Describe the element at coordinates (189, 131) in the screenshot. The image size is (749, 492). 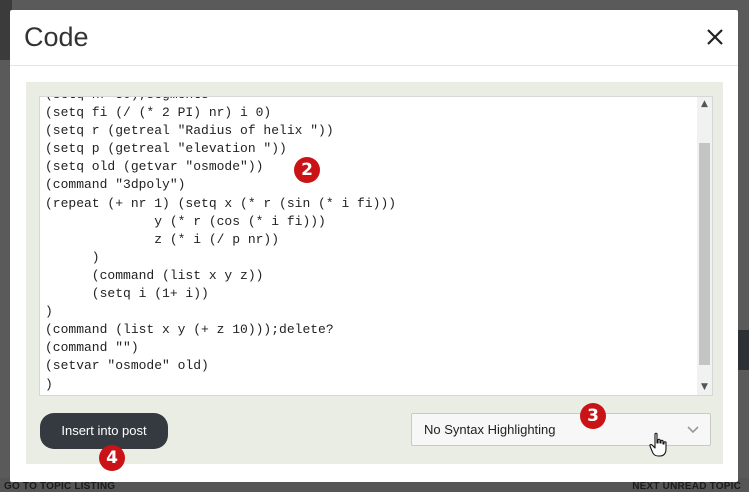
I see `code-line: (setq r (getreal "Radius of helix "))` at that location.